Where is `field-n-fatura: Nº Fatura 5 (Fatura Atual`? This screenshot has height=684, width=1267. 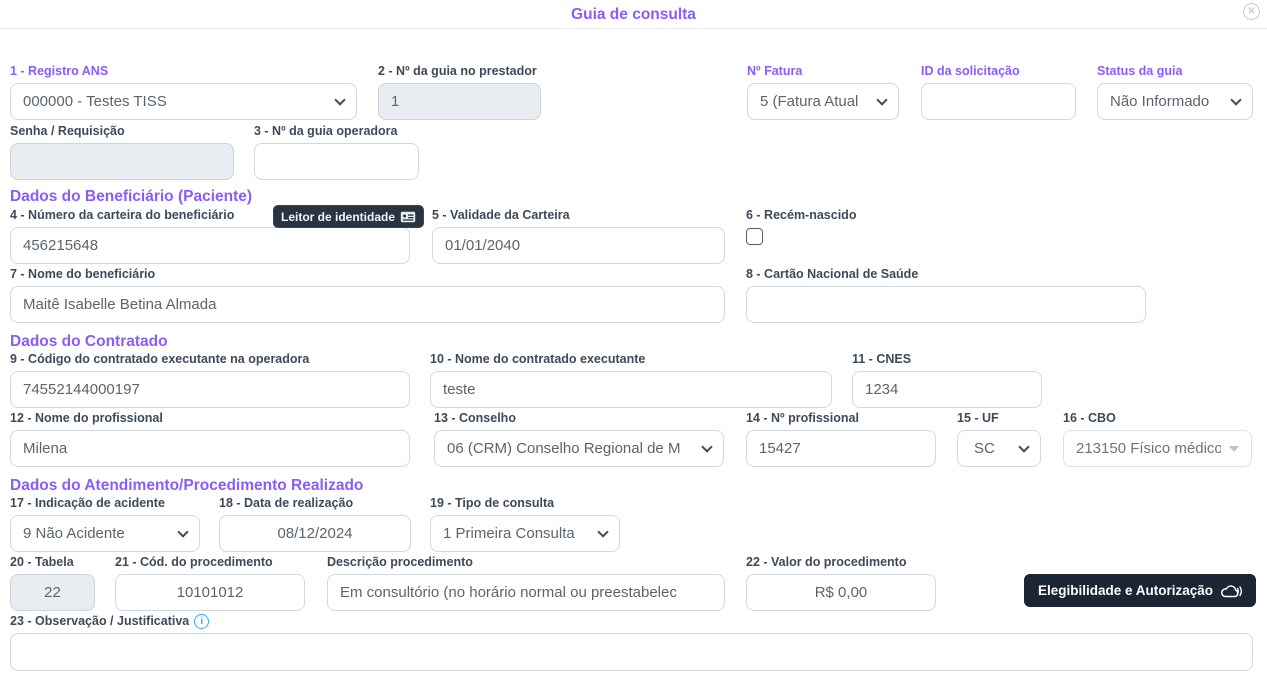 field-n-fatura: Nº Fatura 5 (Fatura Atual is located at coordinates (823, 92).